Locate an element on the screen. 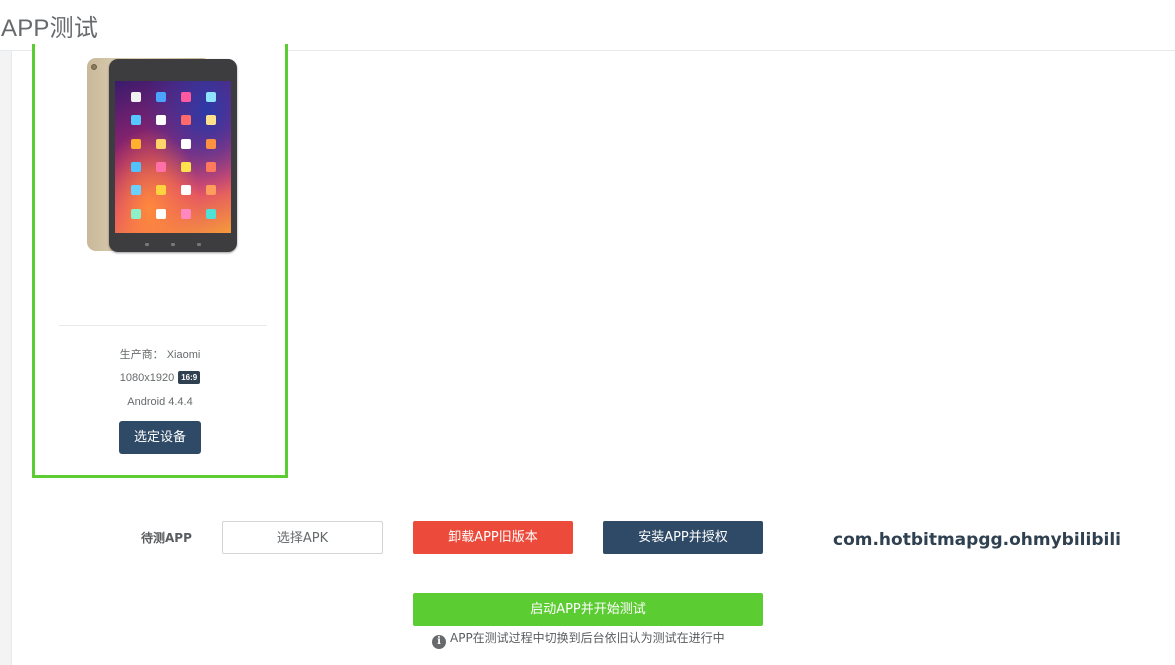 This screenshot has width=1175, height=665. tablet-front is located at coordinates (173, 155).